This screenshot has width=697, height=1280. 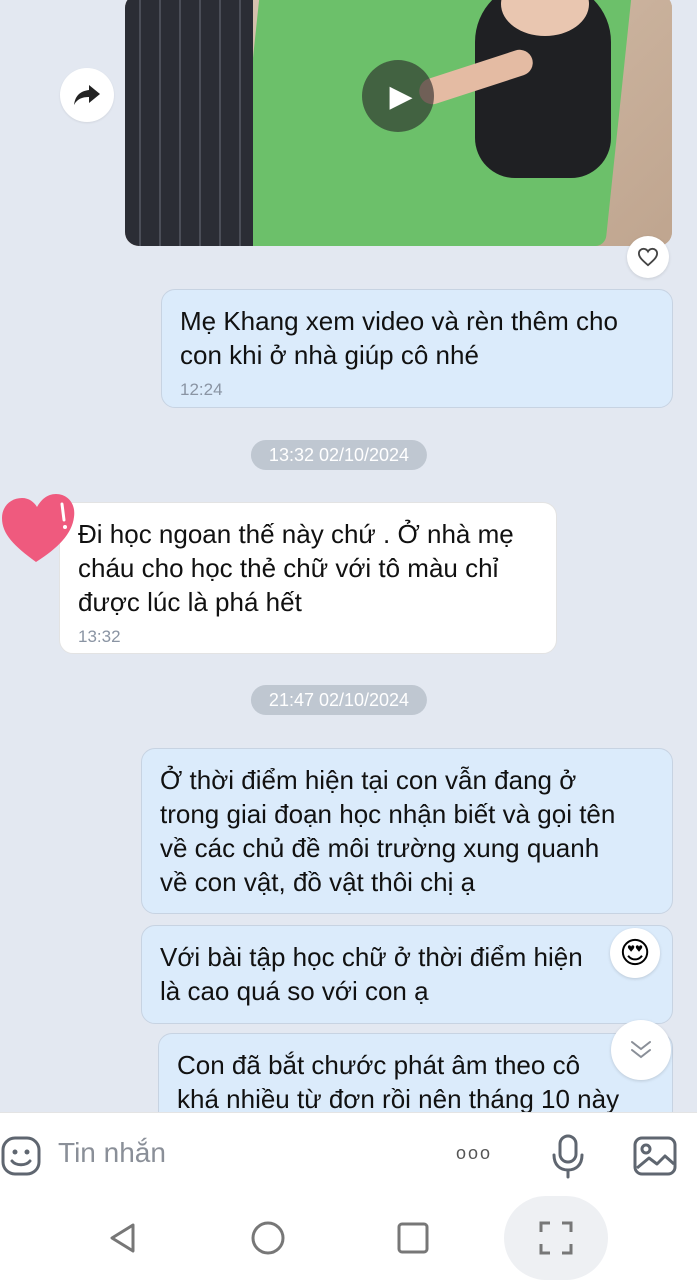 What do you see at coordinates (189, 123) in the screenshot?
I see `video-thumbnail-person` at bounding box center [189, 123].